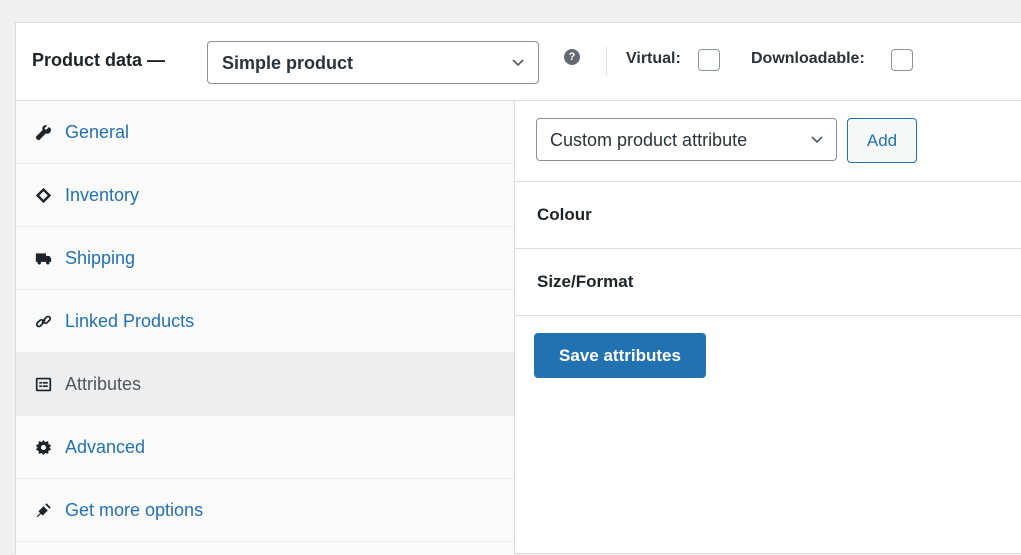  I want to click on list-icon, so click(43, 384).